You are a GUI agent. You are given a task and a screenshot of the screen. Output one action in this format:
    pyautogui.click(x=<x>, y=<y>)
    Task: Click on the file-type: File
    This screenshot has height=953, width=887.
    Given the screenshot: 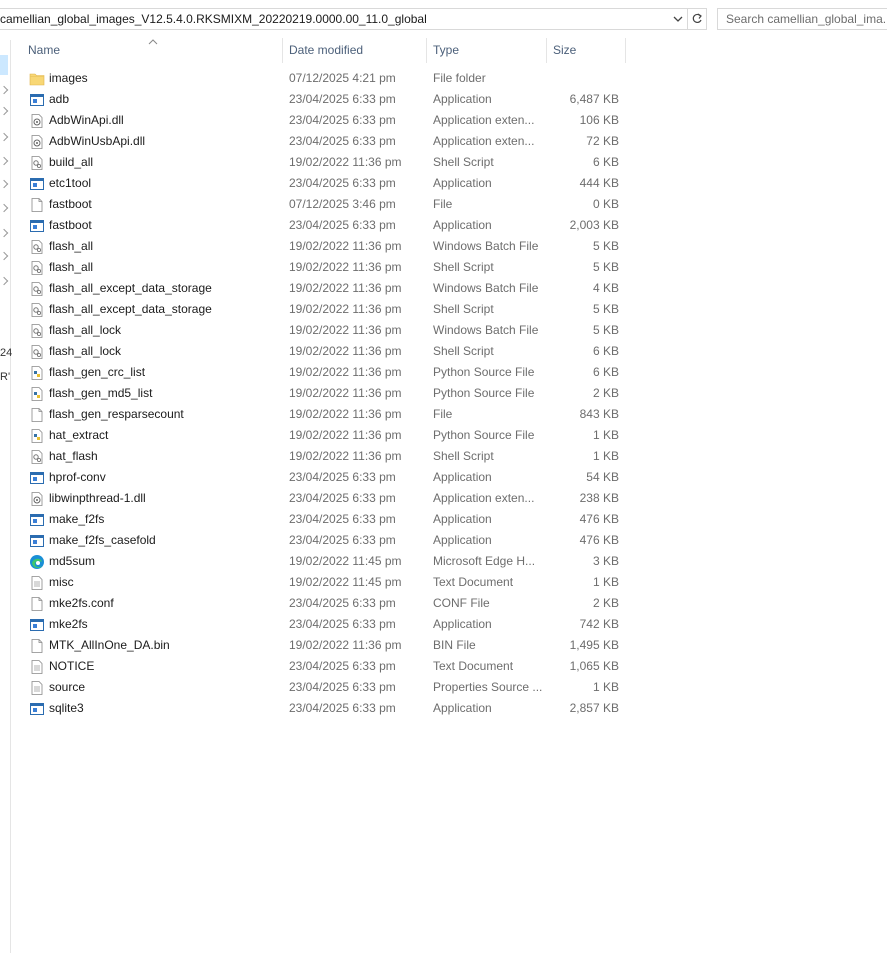 What is the action you would take?
    pyautogui.click(x=443, y=204)
    